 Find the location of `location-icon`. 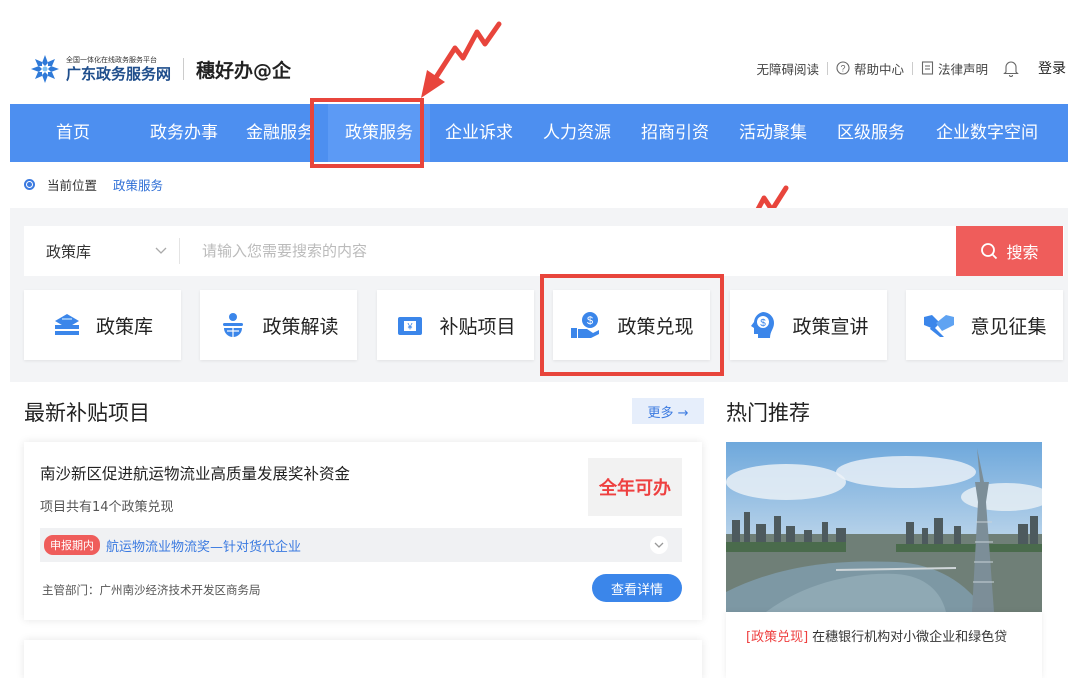

location-icon is located at coordinates (29, 184).